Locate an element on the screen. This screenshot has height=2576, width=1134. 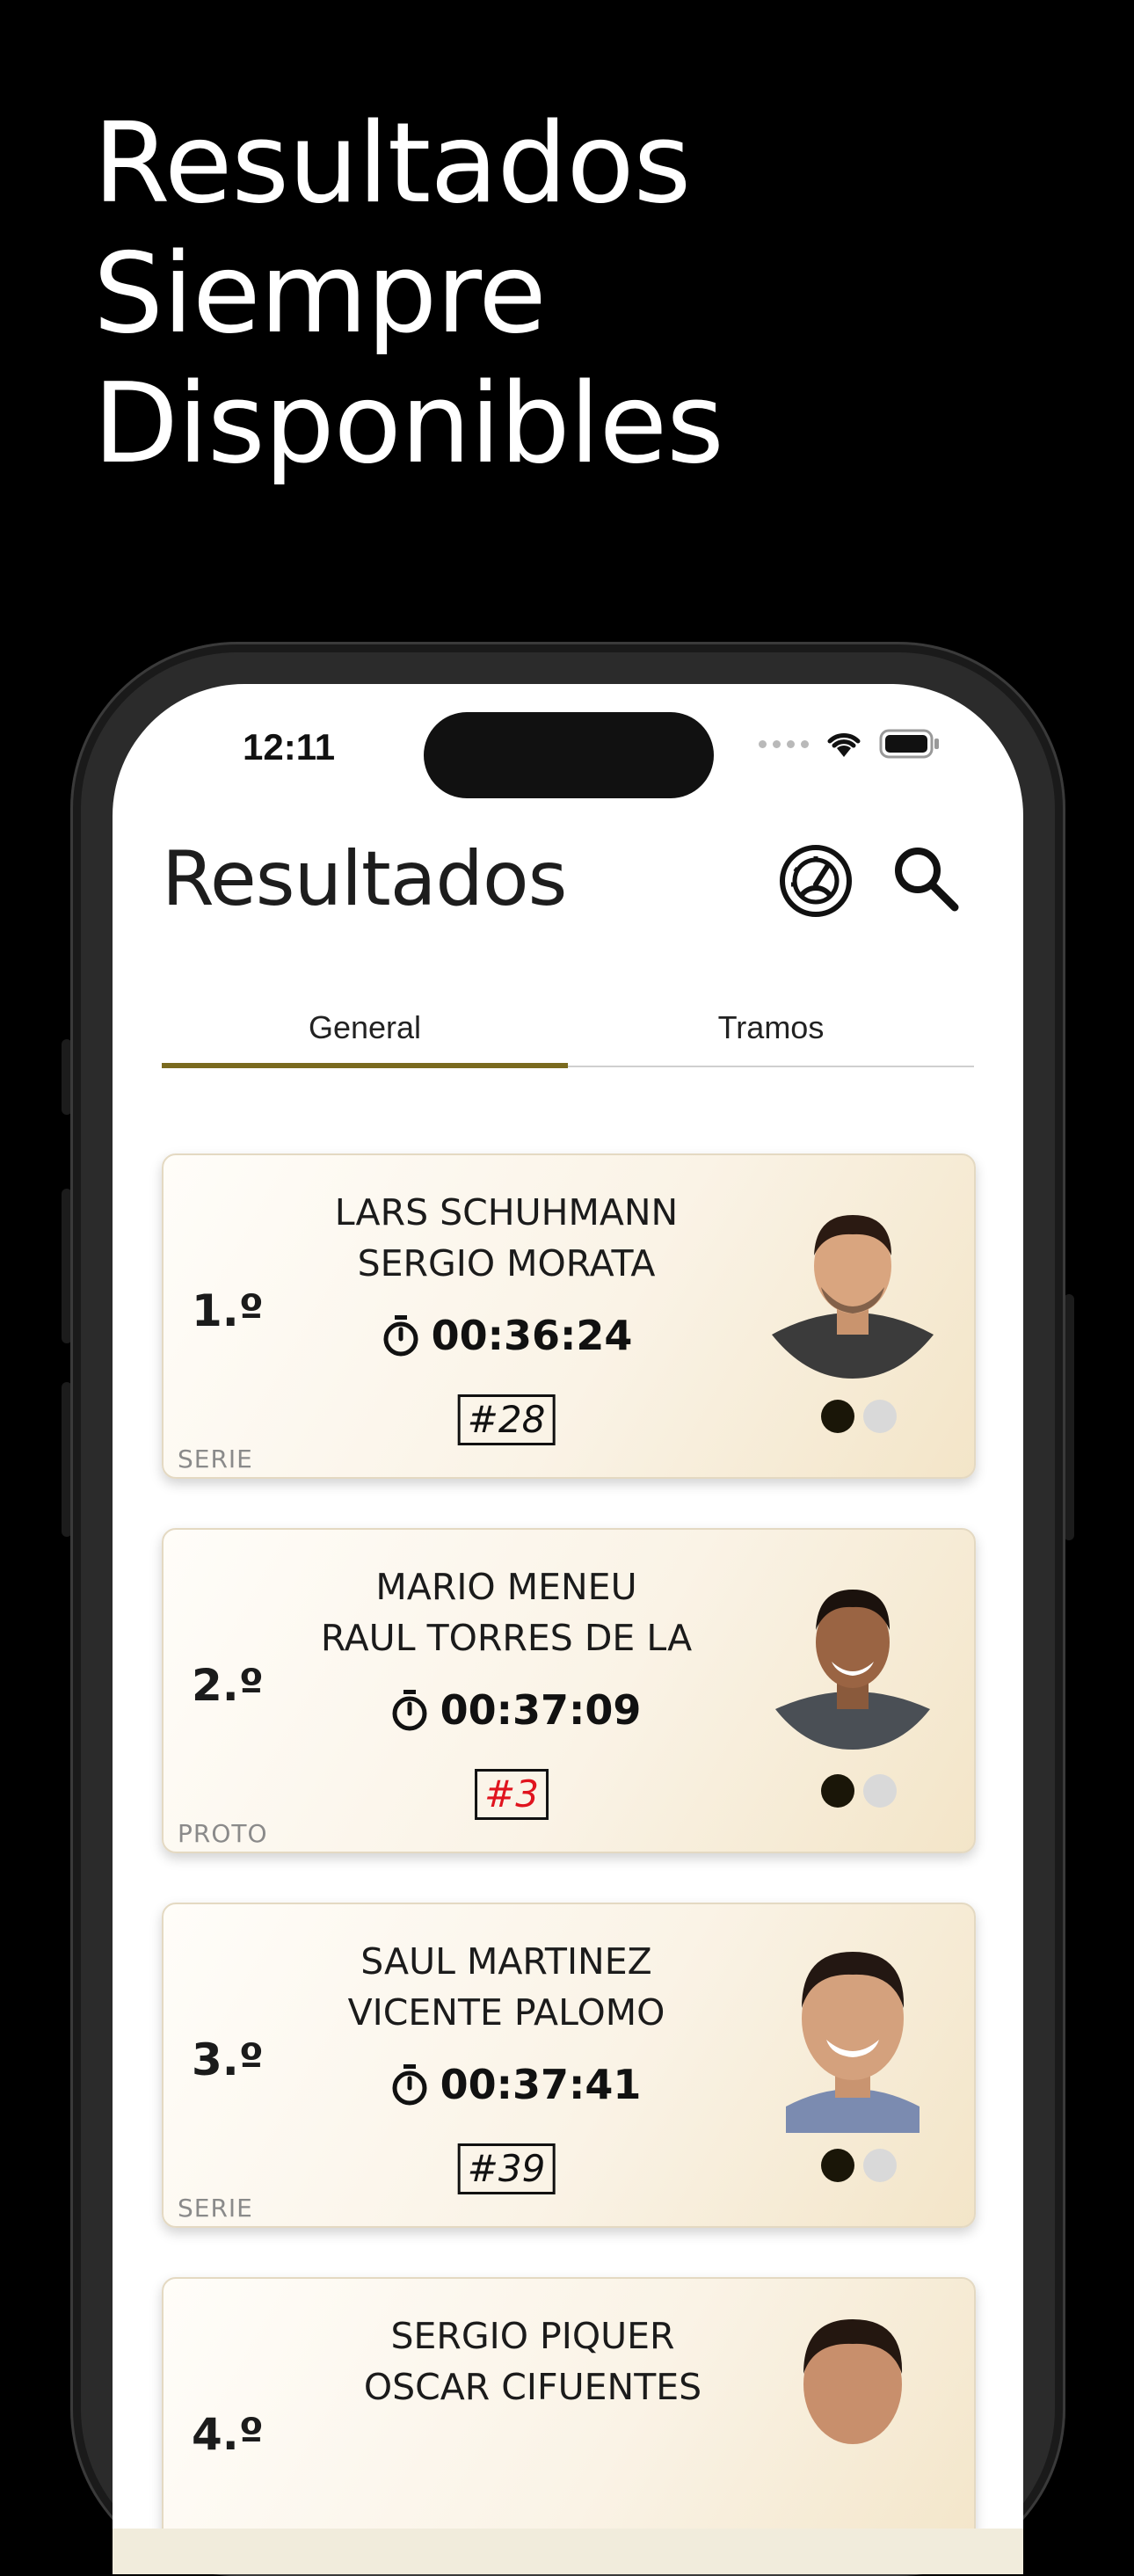
status-time: 12:11 is located at coordinates (290, 747).